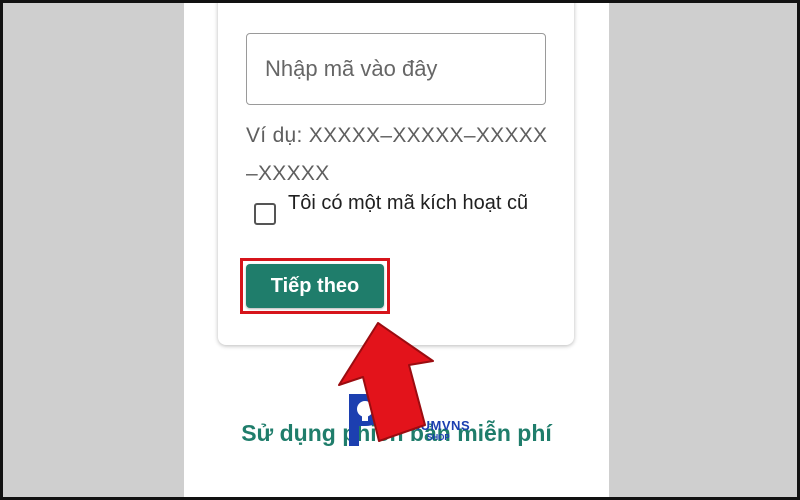 The height and width of the screenshot is (500, 800). What do you see at coordinates (396, 433) in the screenshot?
I see `use-free-version-link: Sử dụng phiên bản miễn phí` at bounding box center [396, 433].